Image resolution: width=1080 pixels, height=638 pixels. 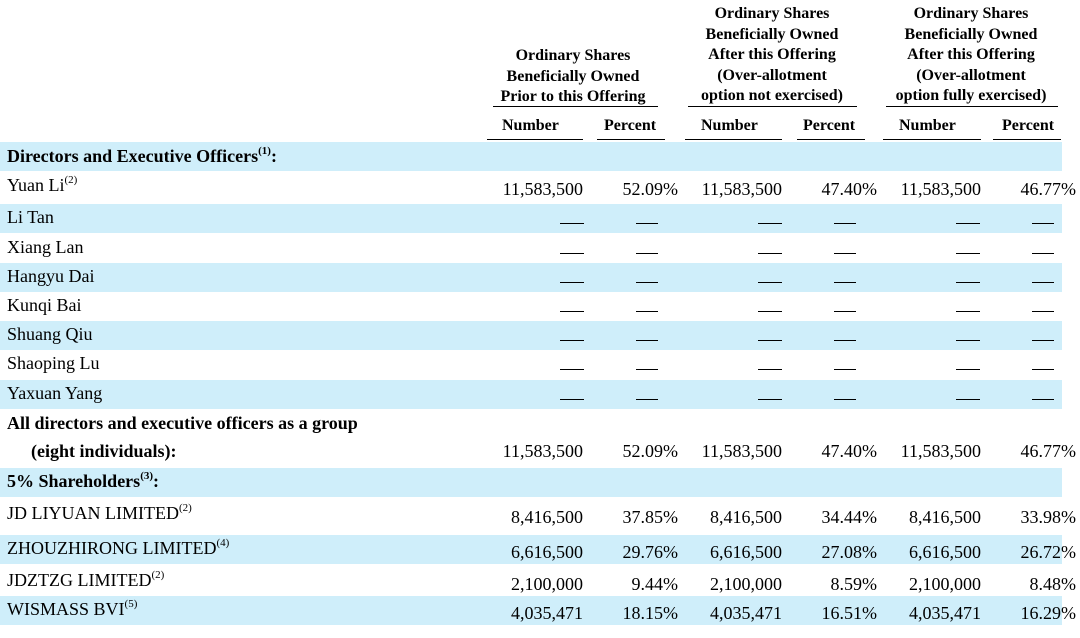 What do you see at coordinates (650, 613) in the screenshot?
I see `cell-percent: 18.15%` at bounding box center [650, 613].